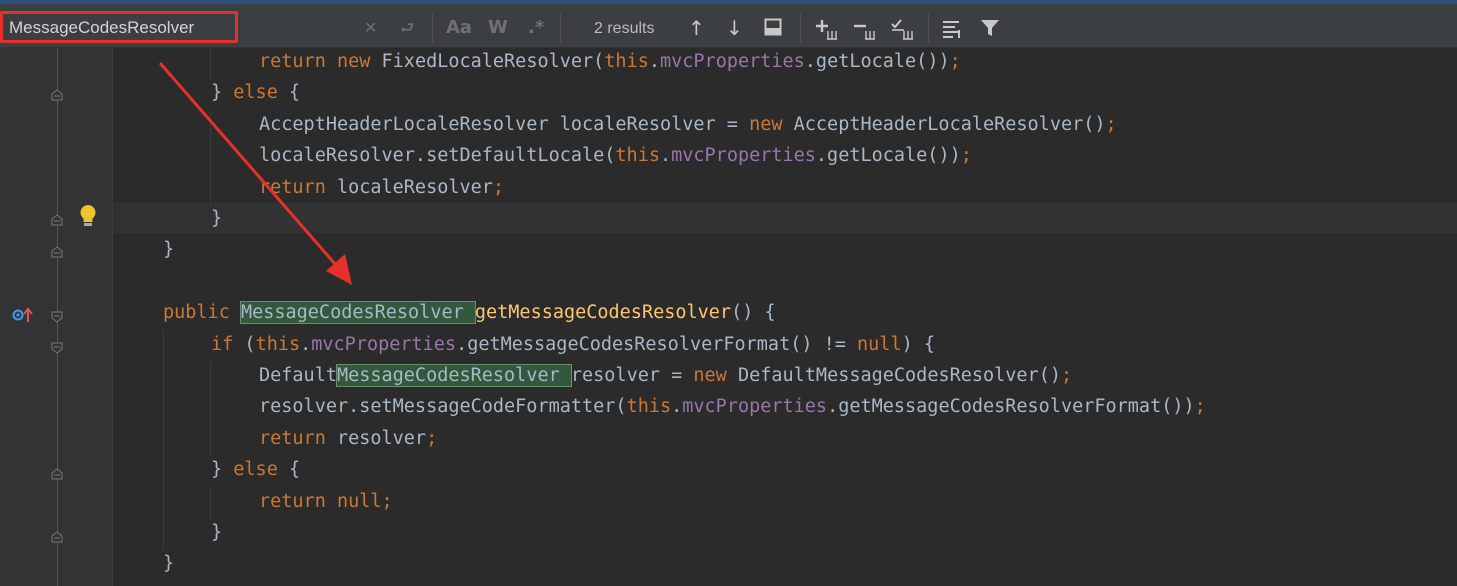 The height and width of the screenshot is (586, 1457). I want to click on annotation-arrow, so click(255, 173).